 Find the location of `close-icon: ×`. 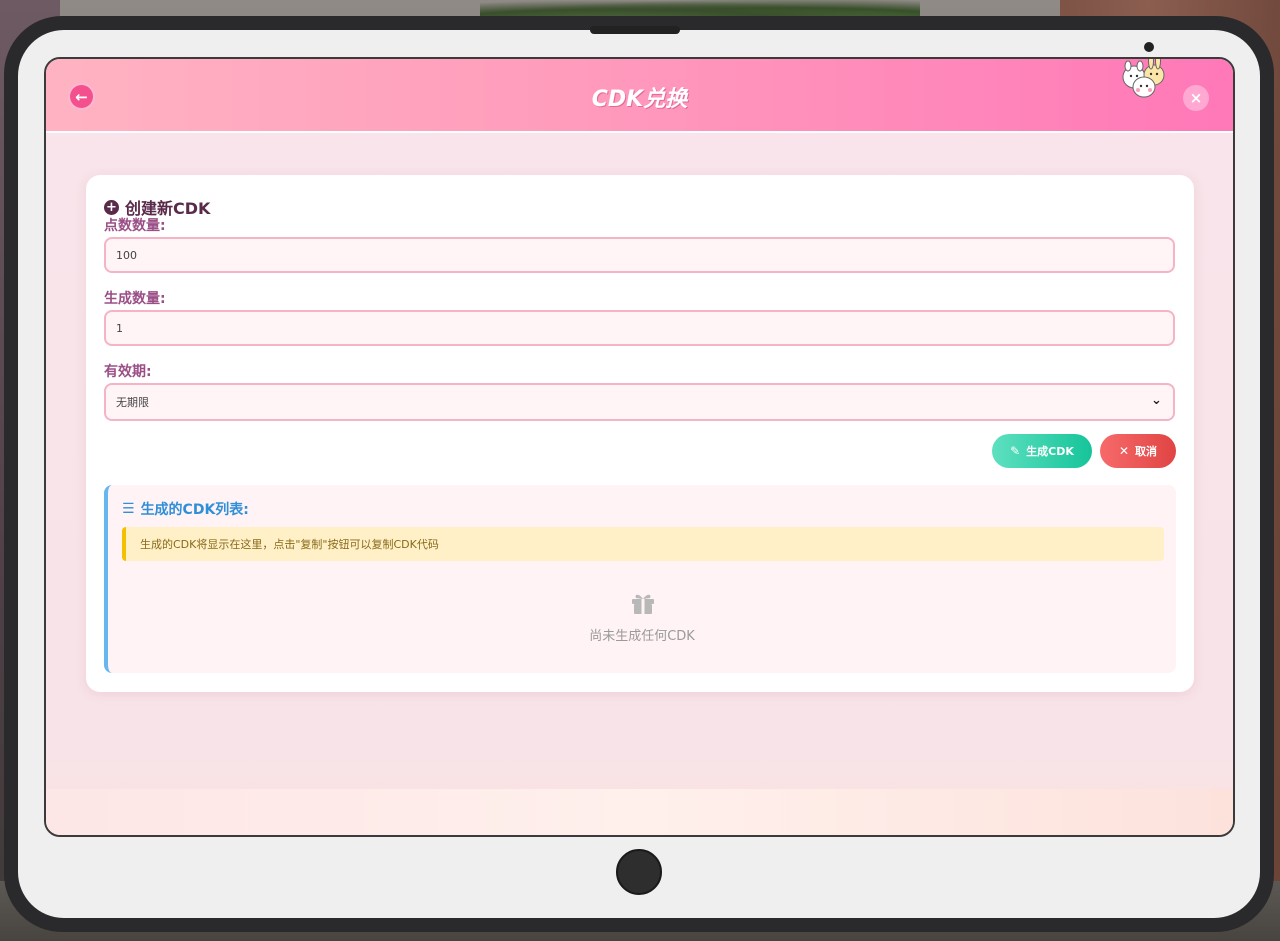

close-icon: × is located at coordinates (1196, 98).